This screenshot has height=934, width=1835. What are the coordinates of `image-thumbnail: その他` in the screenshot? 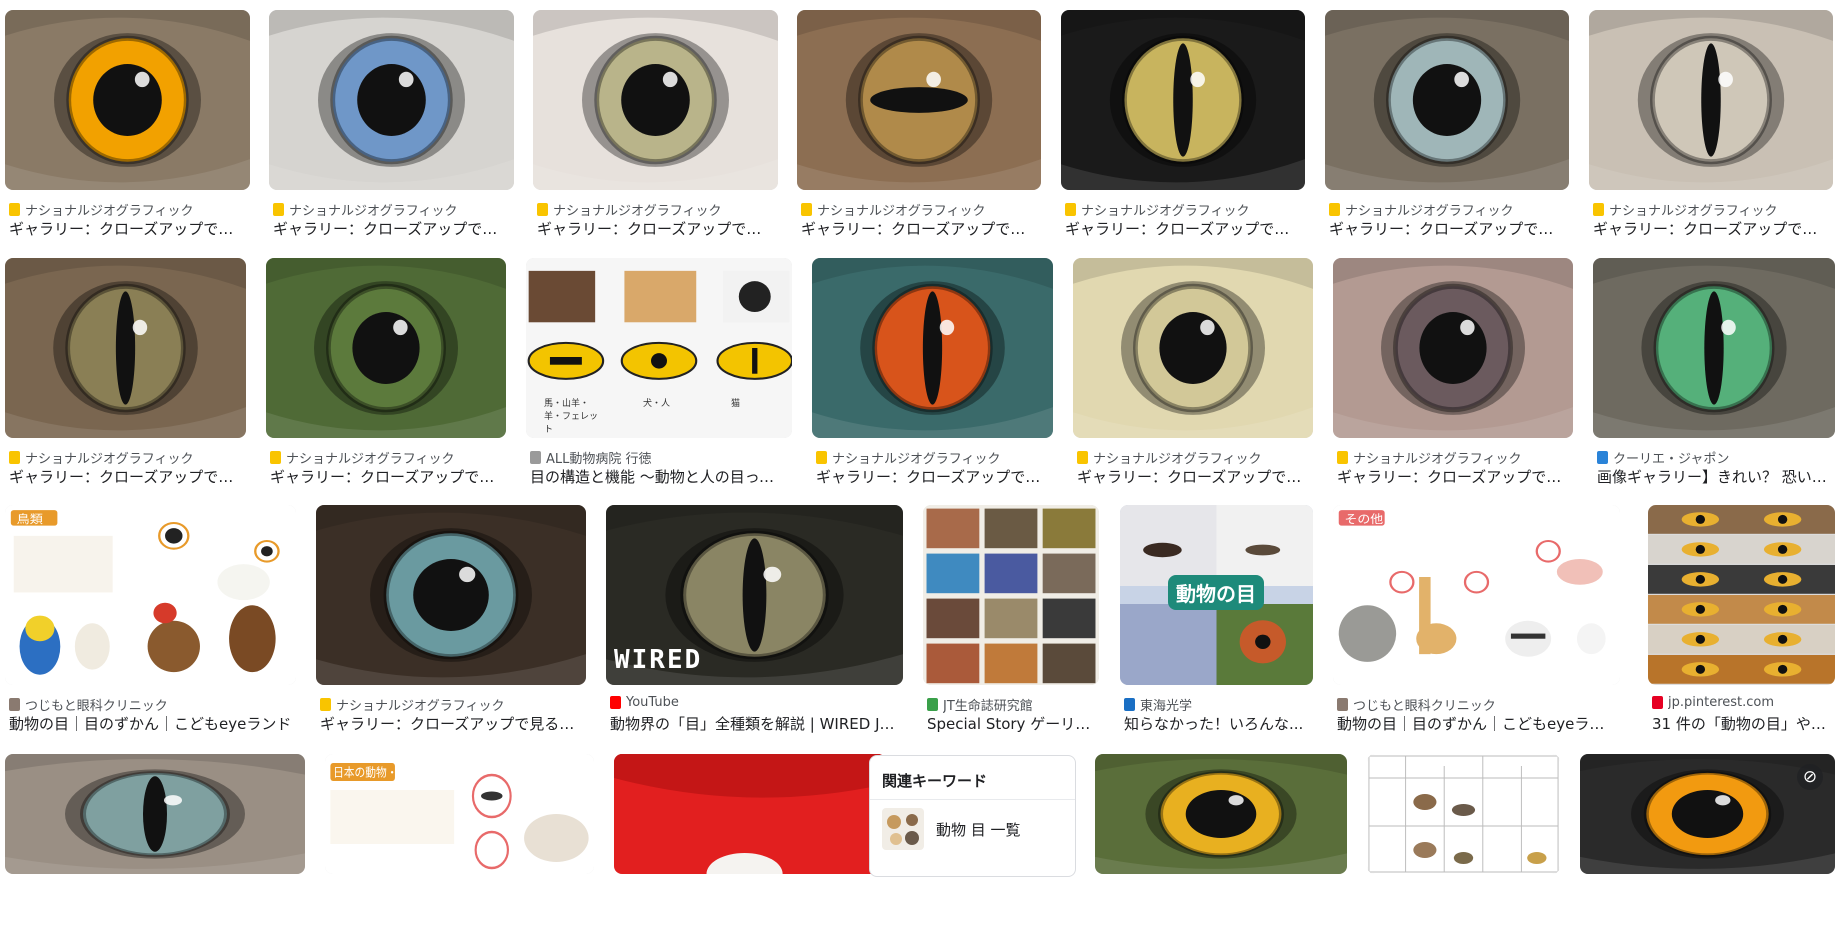 It's located at (1476, 595).